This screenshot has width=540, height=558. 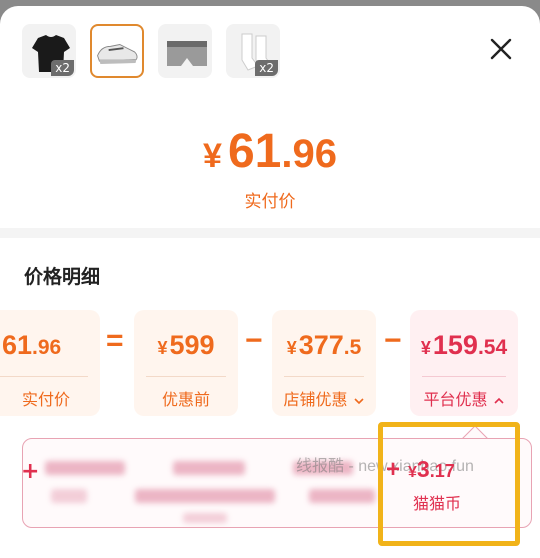 What do you see at coordinates (186, 363) in the screenshot?
I see `breakdown-card-original: ¥599 优惠前` at bounding box center [186, 363].